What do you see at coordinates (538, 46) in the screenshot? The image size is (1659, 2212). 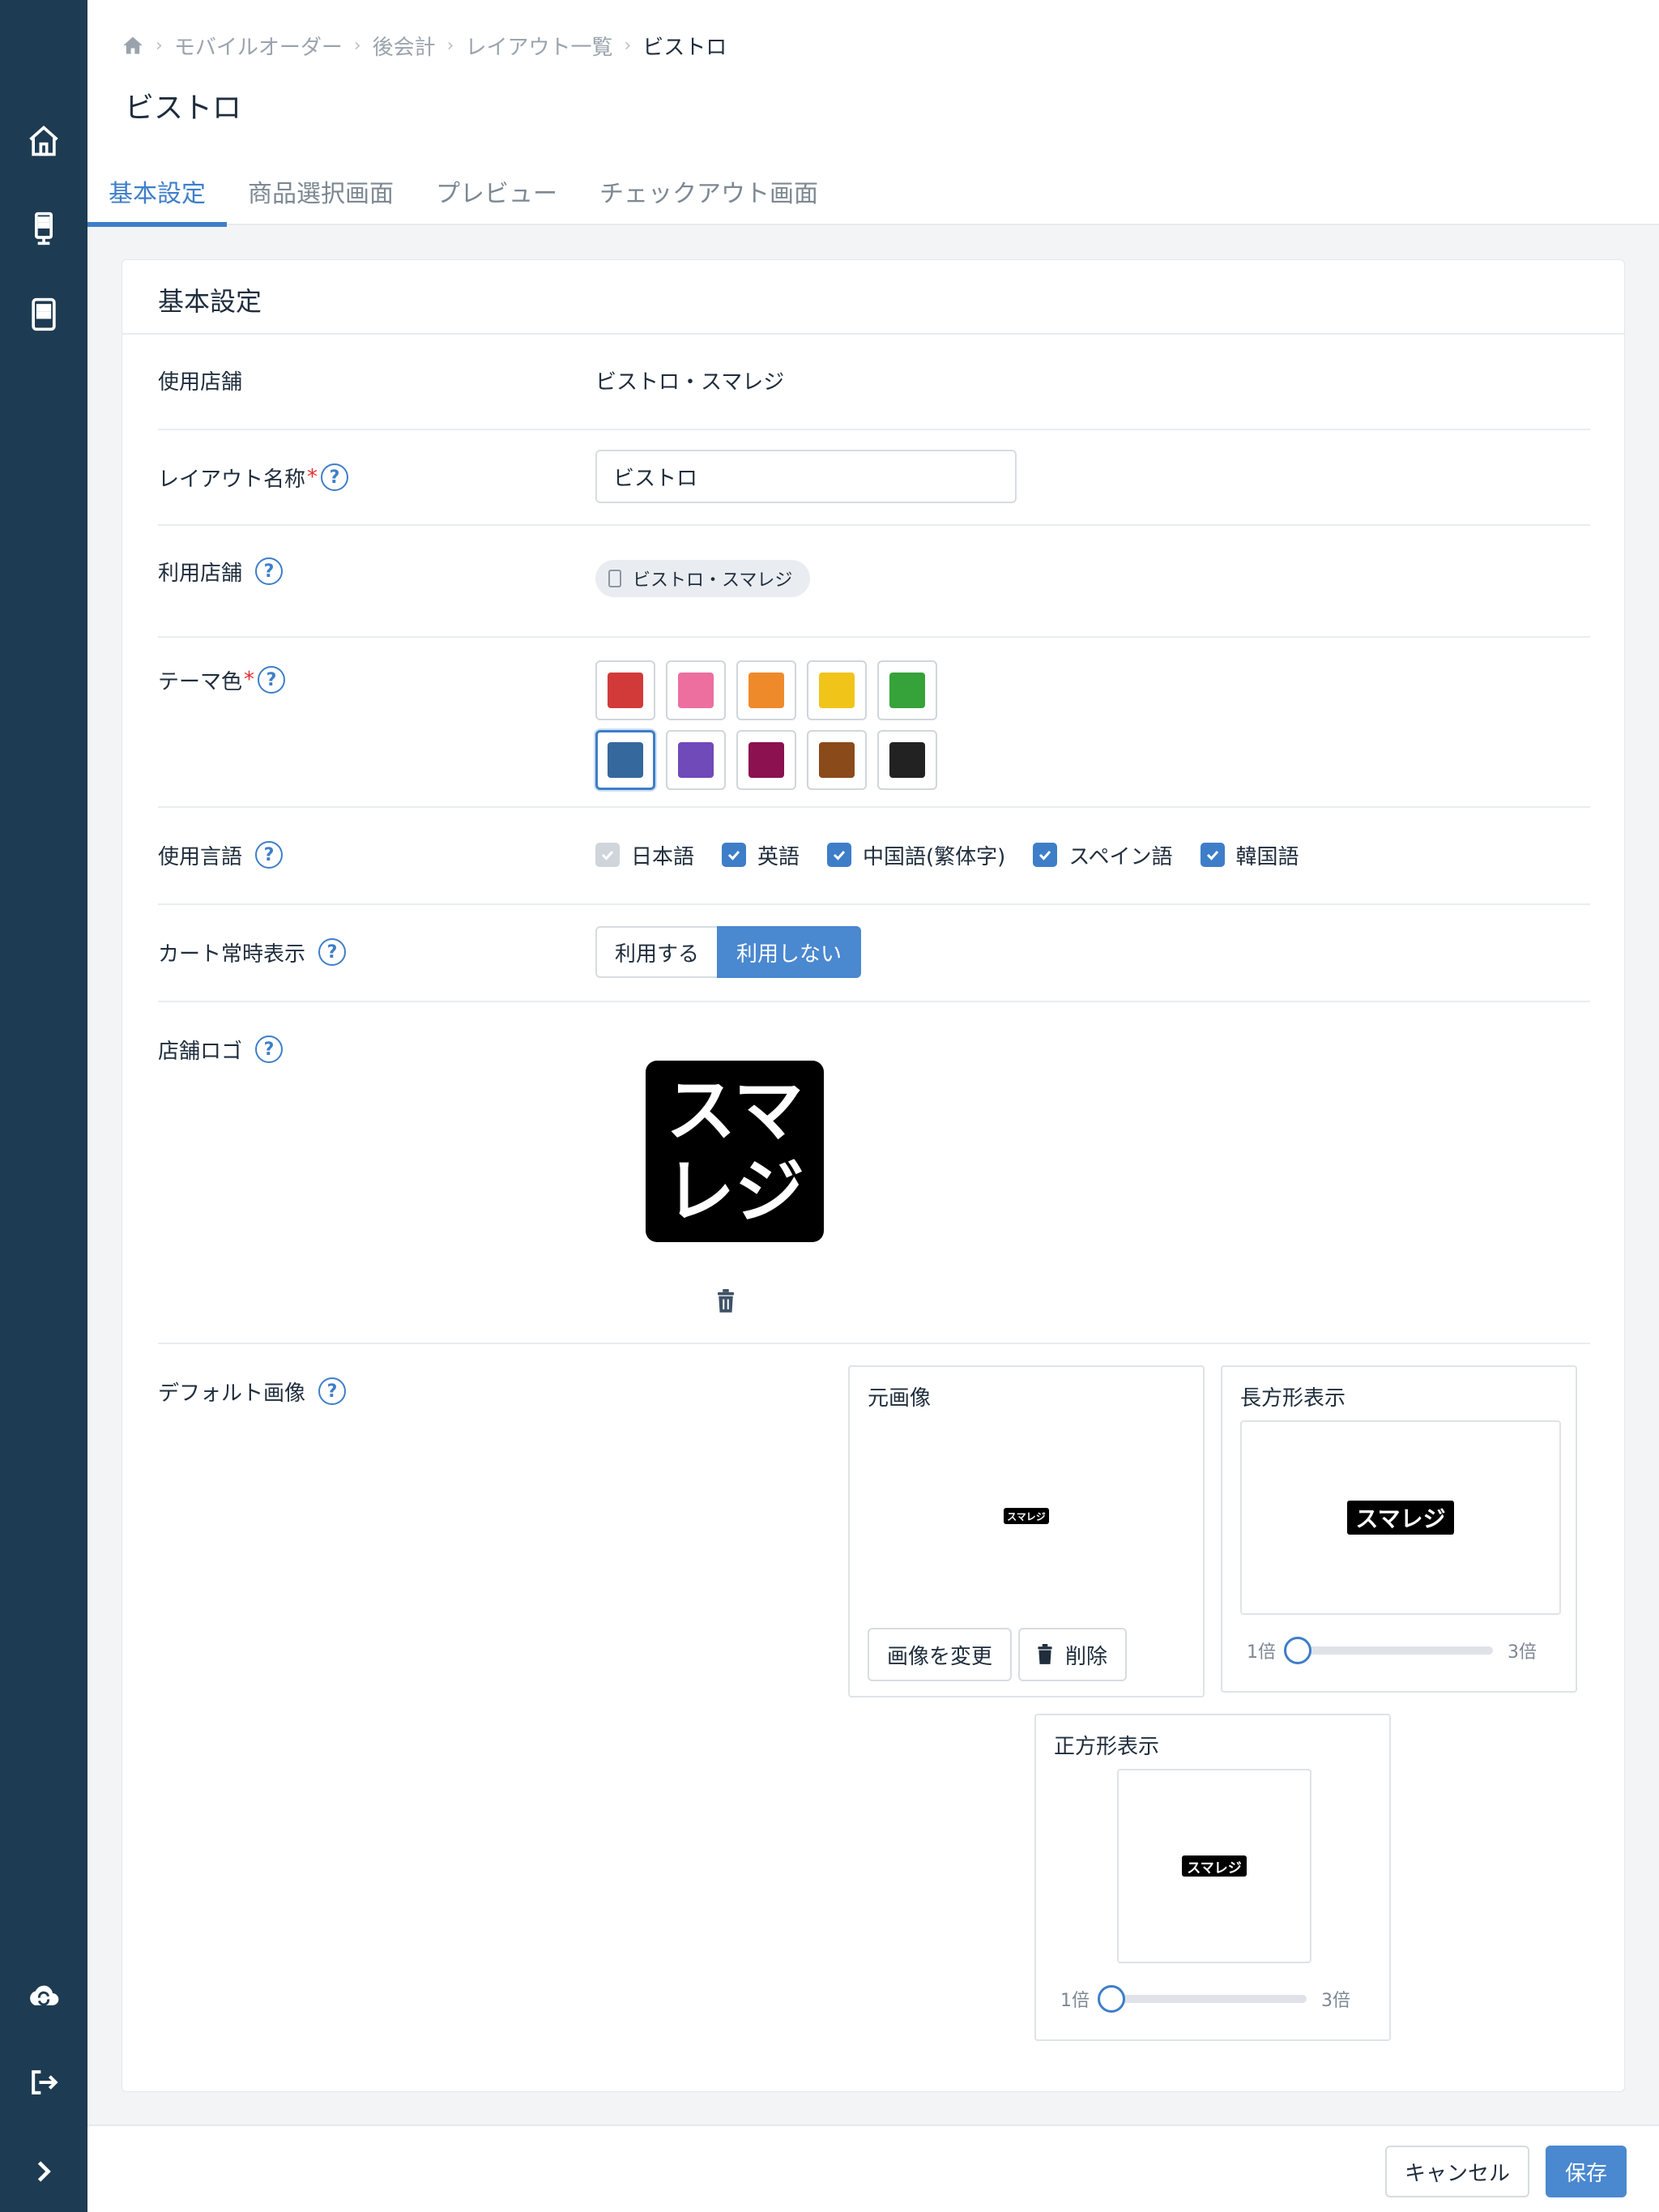 I see `breadcrumb-item: レイアウト一覧` at bounding box center [538, 46].